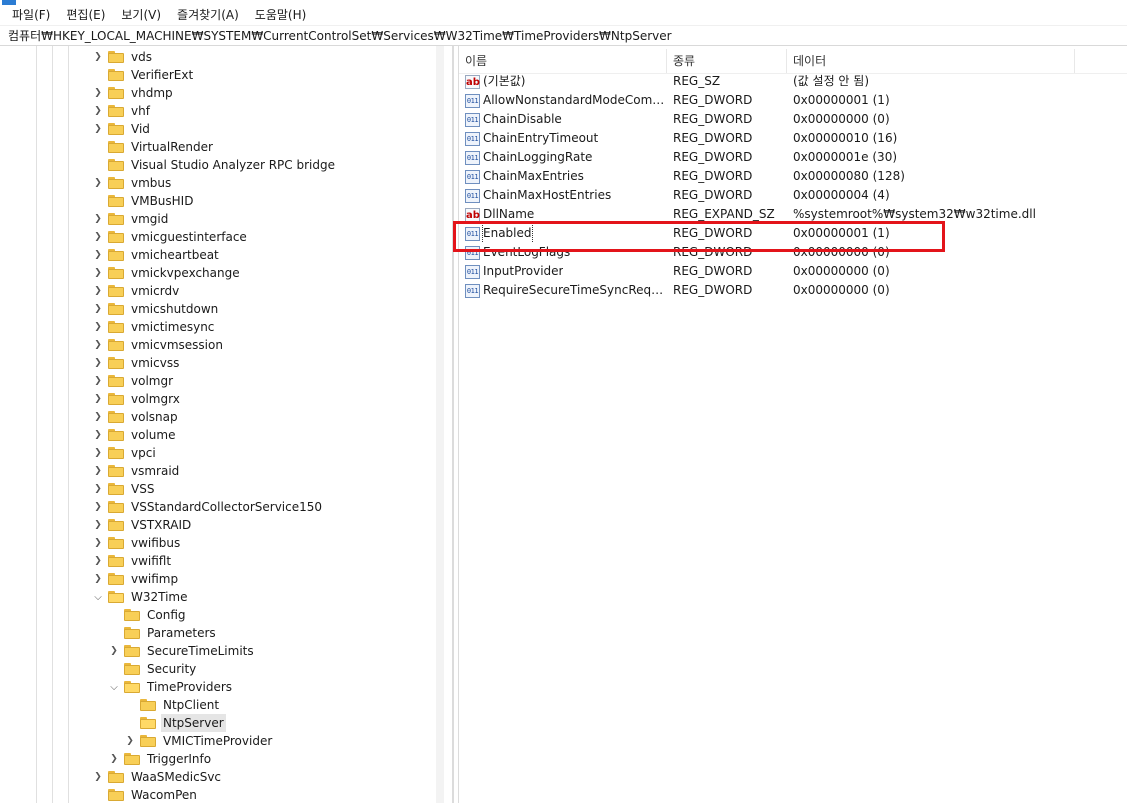  What do you see at coordinates (440, 424) in the screenshot?
I see `tree-scrollbar` at bounding box center [440, 424].